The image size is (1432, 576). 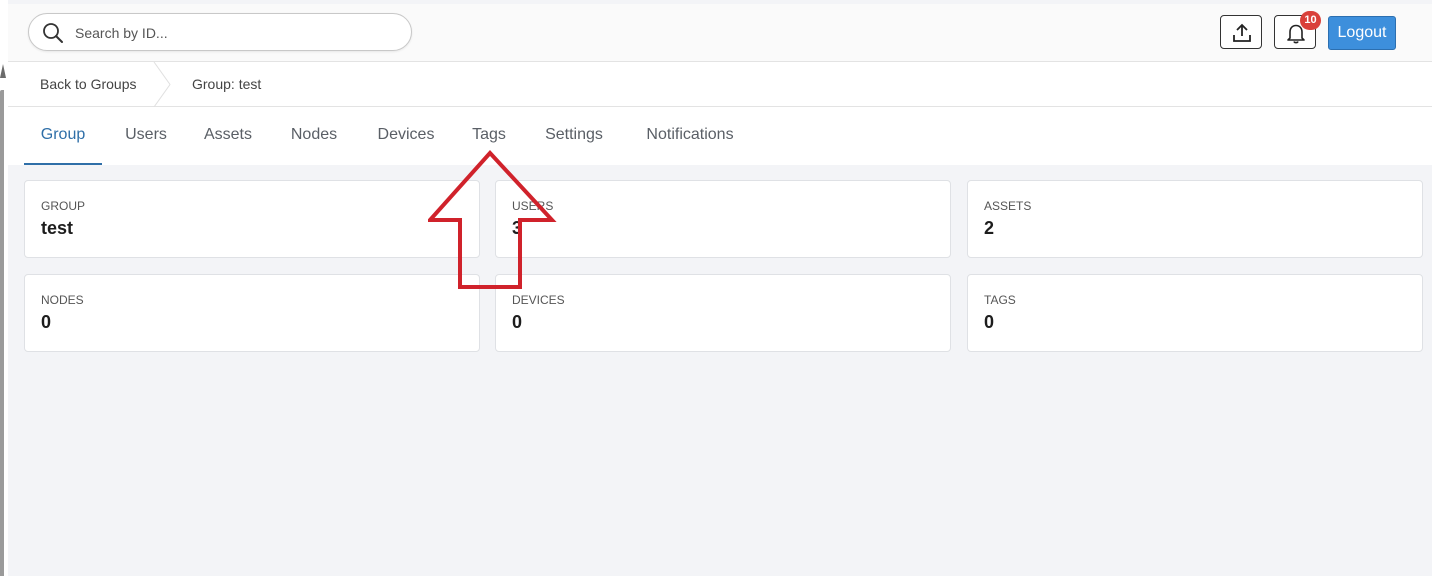 What do you see at coordinates (720, 33) in the screenshot?
I see `top-bar: 10 Logout` at bounding box center [720, 33].